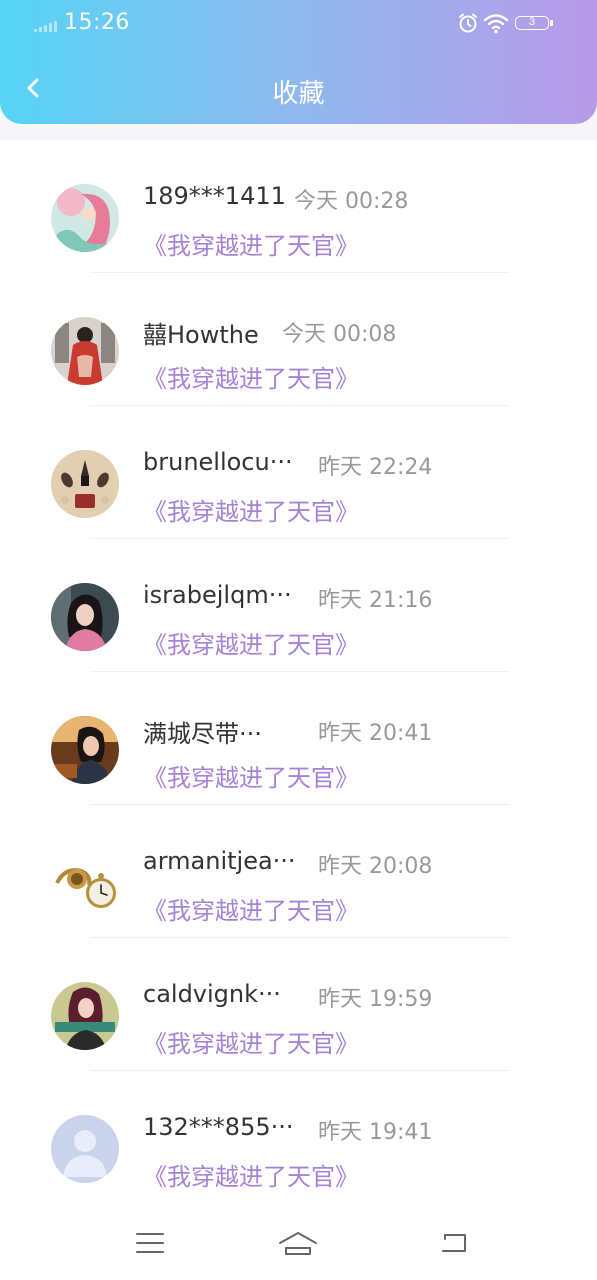 This screenshot has height=1280, width=597. What do you see at coordinates (219, 861) in the screenshot?
I see `user-name: armanitjea···` at bounding box center [219, 861].